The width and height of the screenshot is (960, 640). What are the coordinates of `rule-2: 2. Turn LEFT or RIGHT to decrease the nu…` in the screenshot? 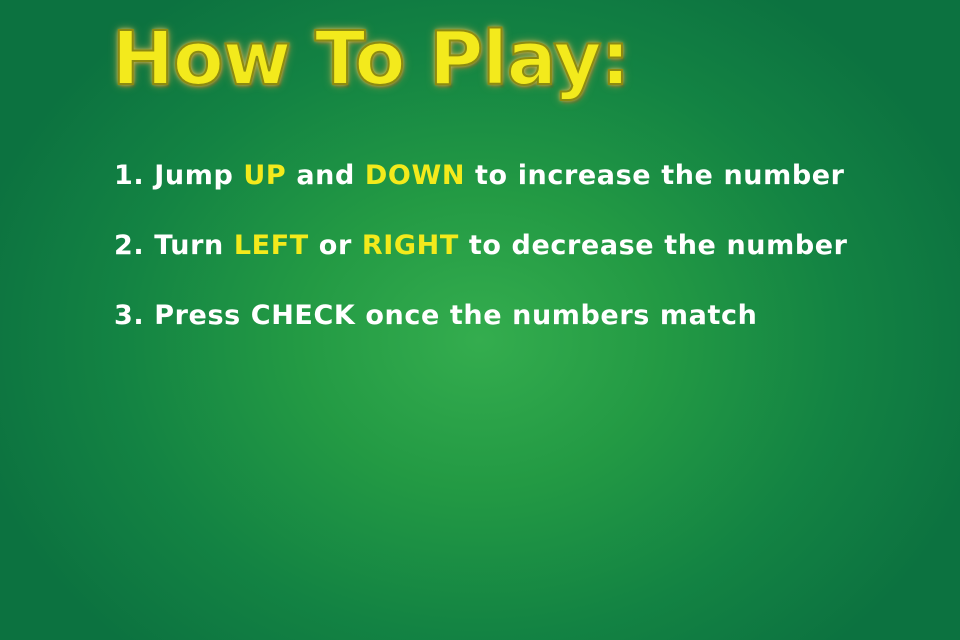 It's located at (481, 263).